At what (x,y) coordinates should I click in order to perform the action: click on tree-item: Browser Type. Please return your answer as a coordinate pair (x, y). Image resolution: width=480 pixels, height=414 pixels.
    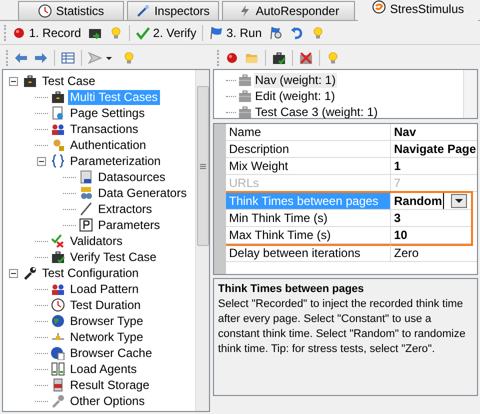
    Looking at the image, I should click on (107, 321).